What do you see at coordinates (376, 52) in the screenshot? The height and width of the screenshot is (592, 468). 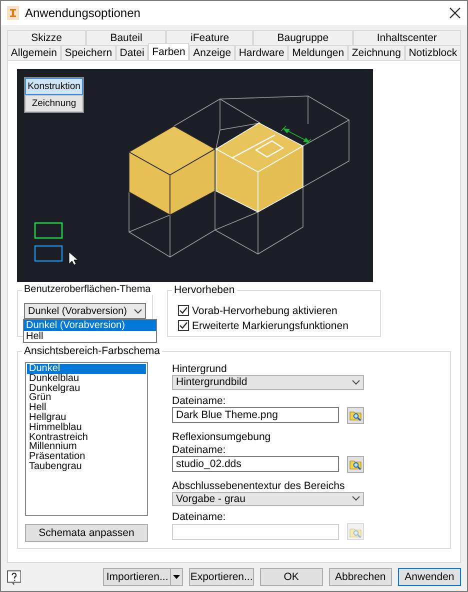 I see `tab: Zeichnung` at bounding box center [376, 52].